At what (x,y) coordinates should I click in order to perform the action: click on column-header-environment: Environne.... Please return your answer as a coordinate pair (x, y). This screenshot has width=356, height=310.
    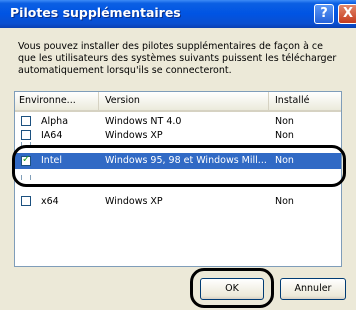
    Looking at the image, I should click on (57, 101).